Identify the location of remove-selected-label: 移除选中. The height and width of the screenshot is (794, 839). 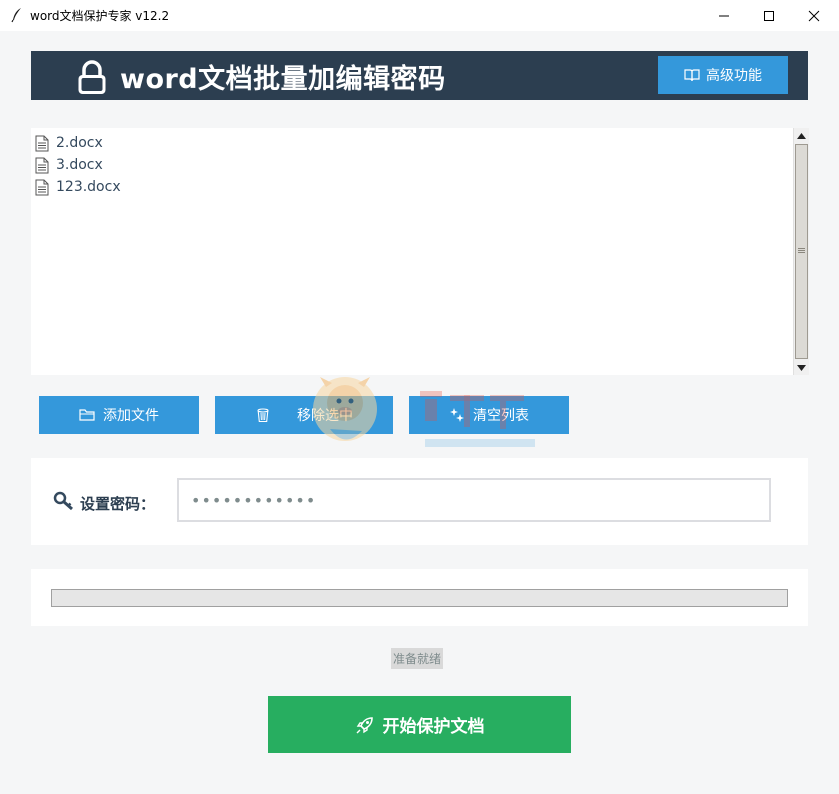
(325, 416).